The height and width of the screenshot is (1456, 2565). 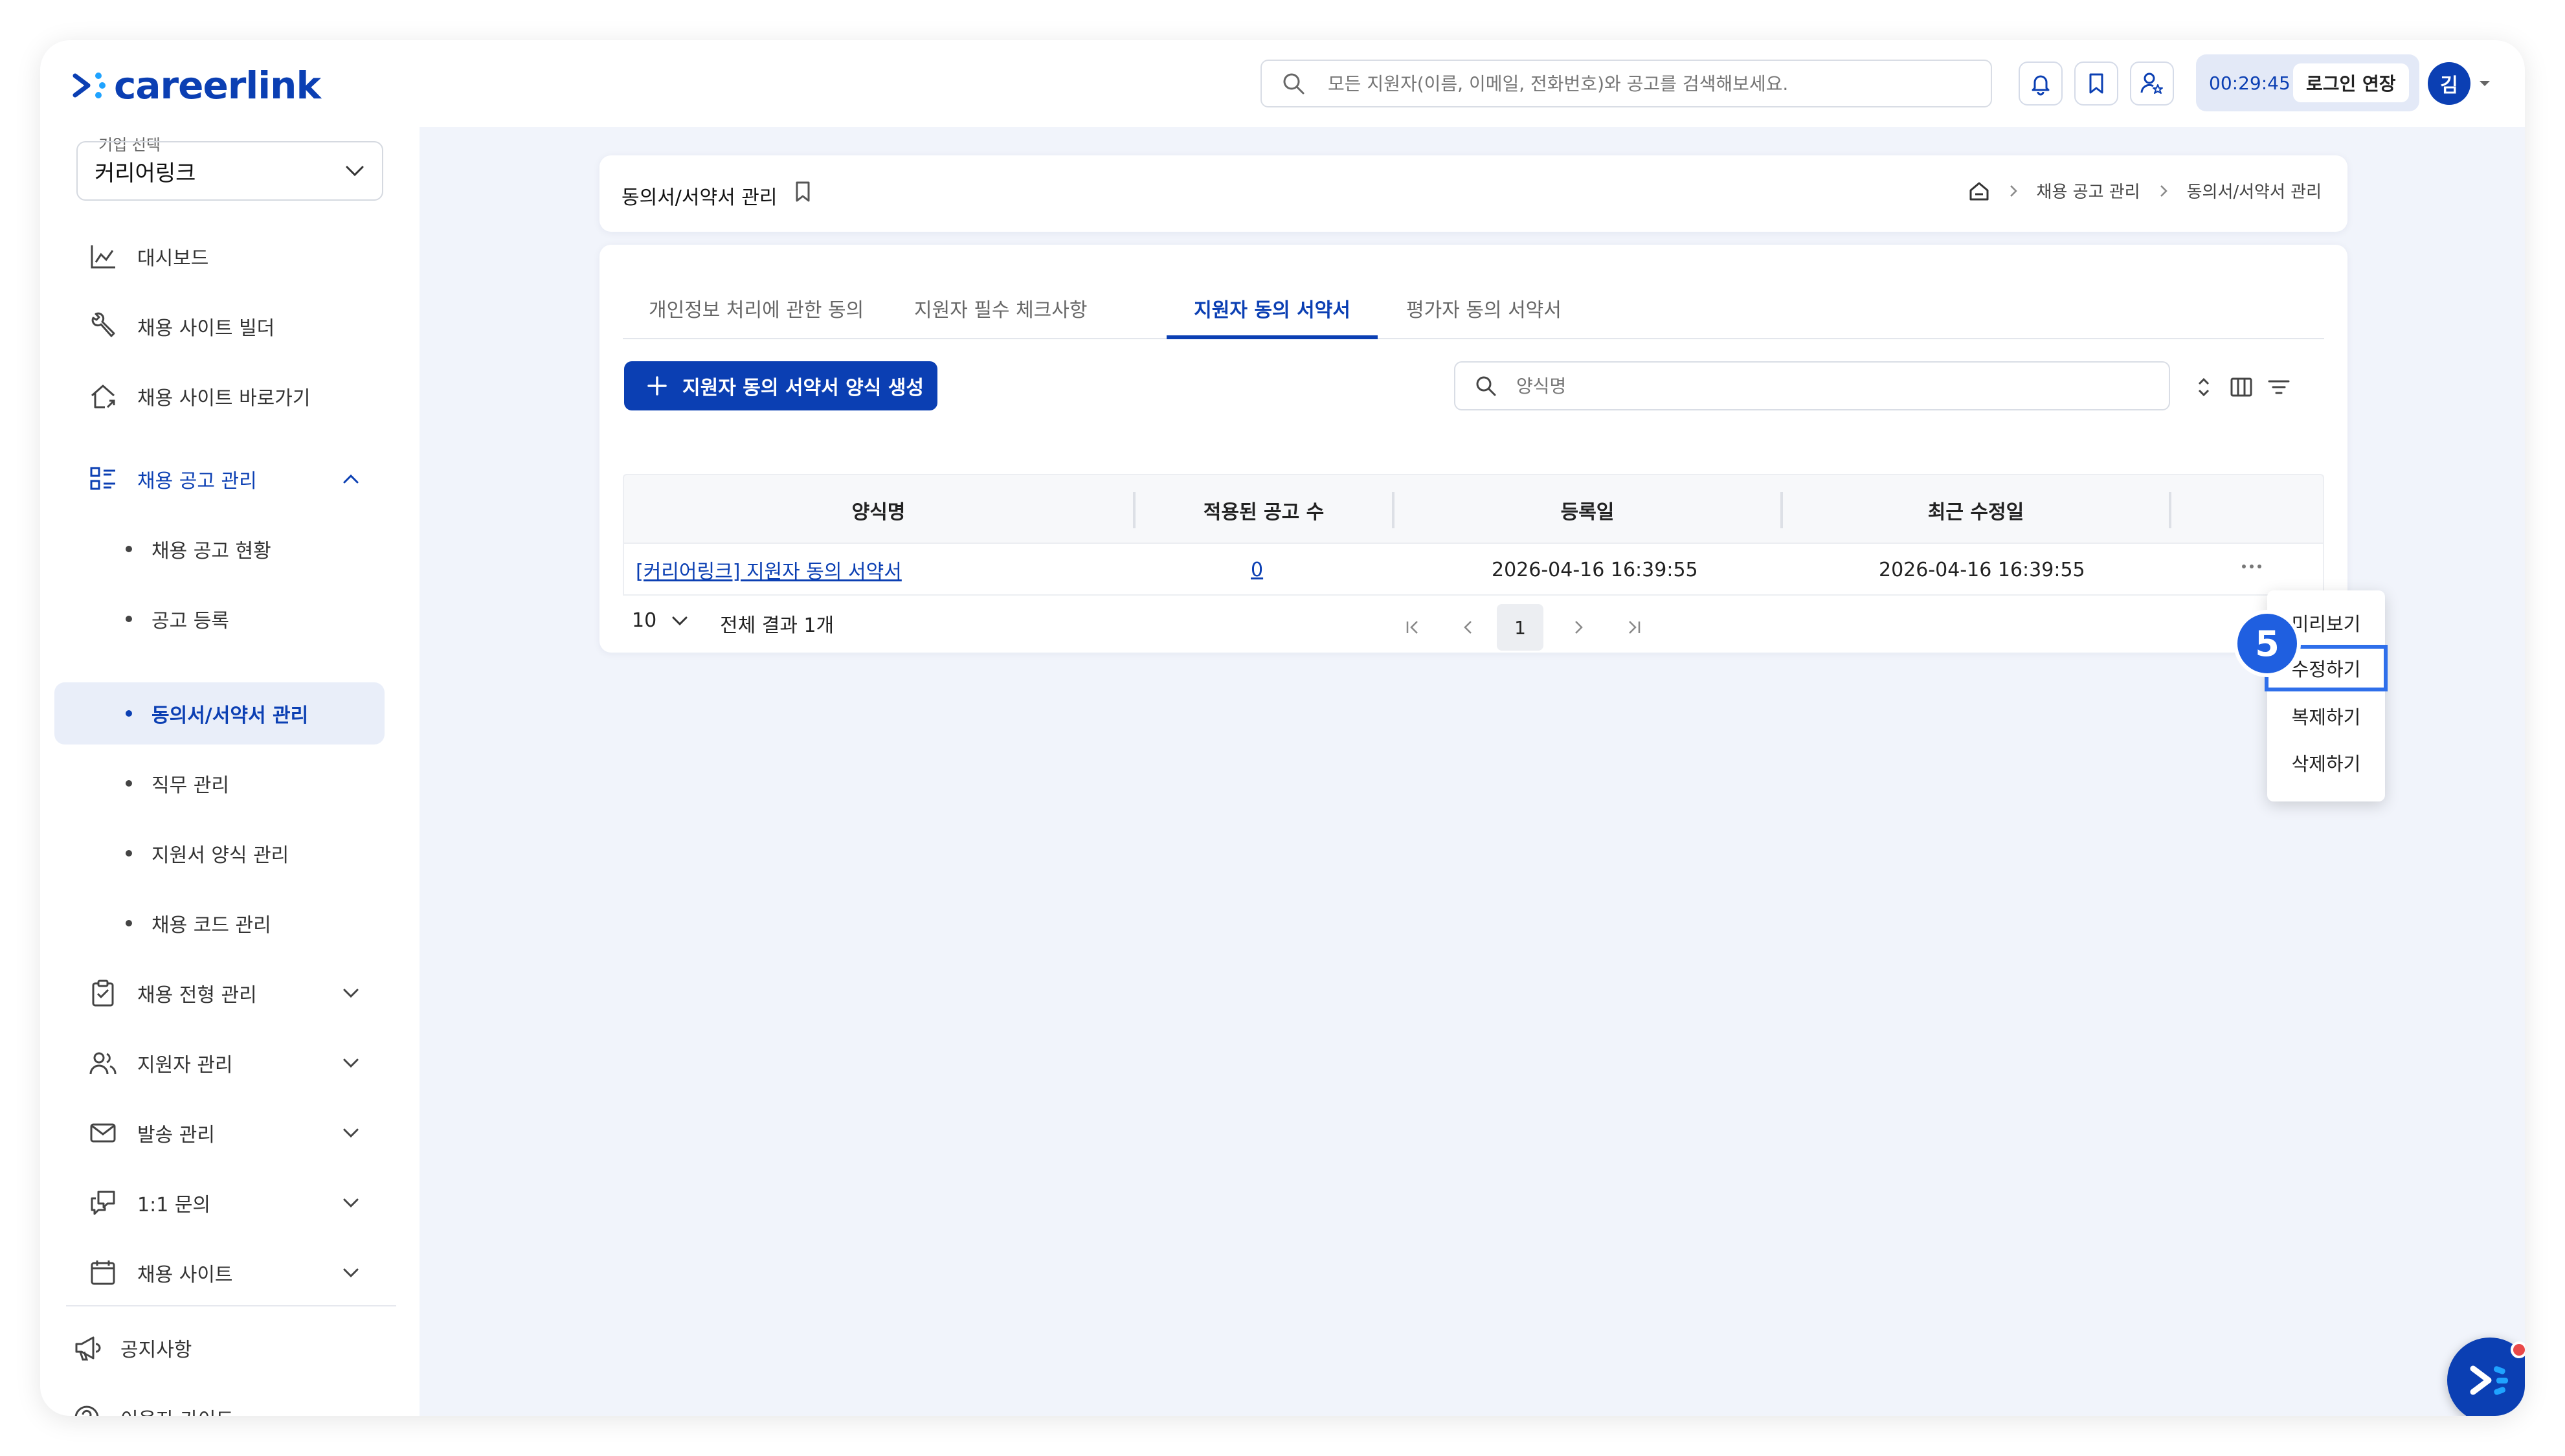 I want to click on session-timer: 00:29:45 로그인 연장, so click(x=2307, y=82).